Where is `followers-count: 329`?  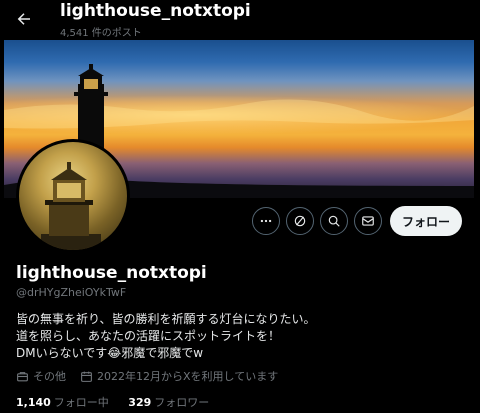
followers-count: 329 is located at coordinates (140, 402).